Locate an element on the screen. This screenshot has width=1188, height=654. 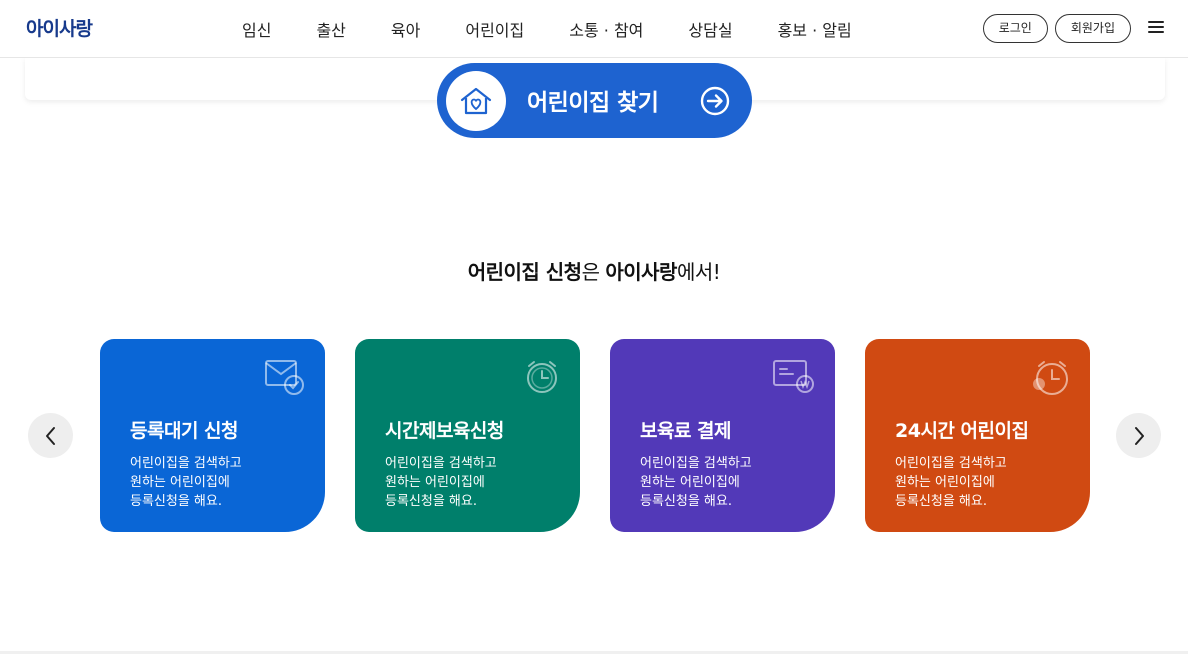
slider-prev-button is located at coordinates (50, 435).